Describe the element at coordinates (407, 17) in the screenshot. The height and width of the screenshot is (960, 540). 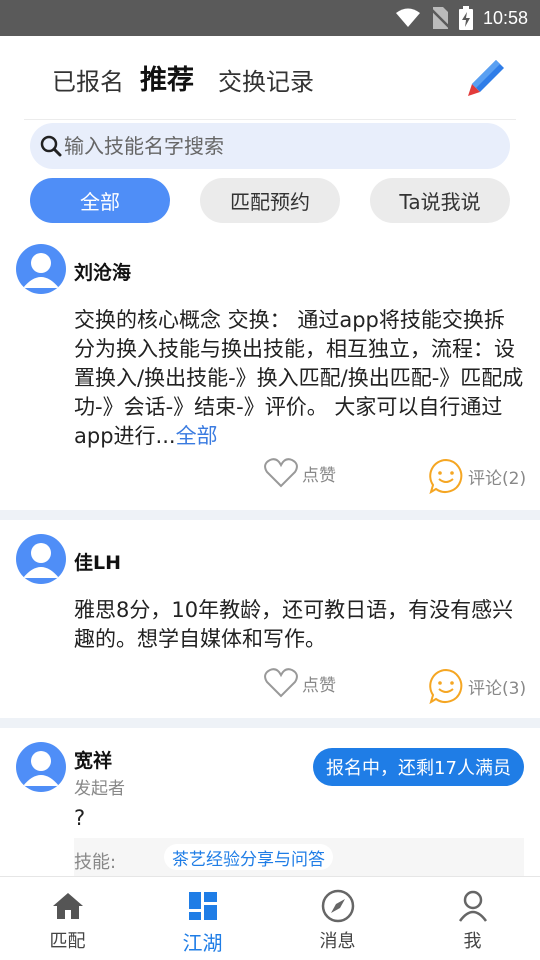
I see `wifi-icon` at that location.